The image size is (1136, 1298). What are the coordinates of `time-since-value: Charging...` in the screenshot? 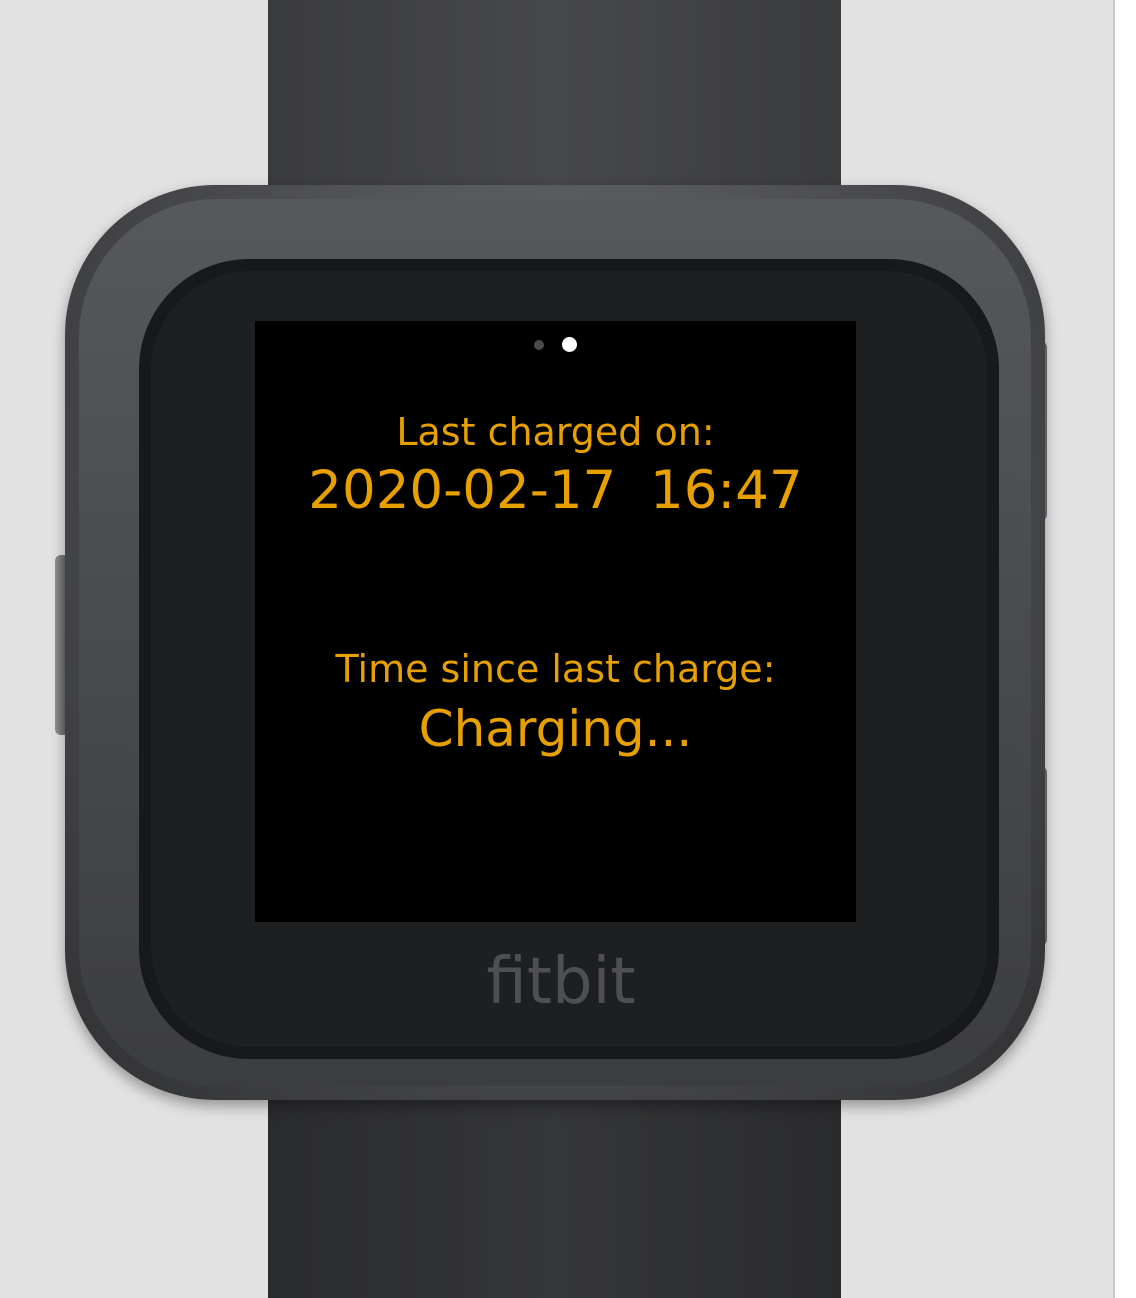 It's located at (555, 729).